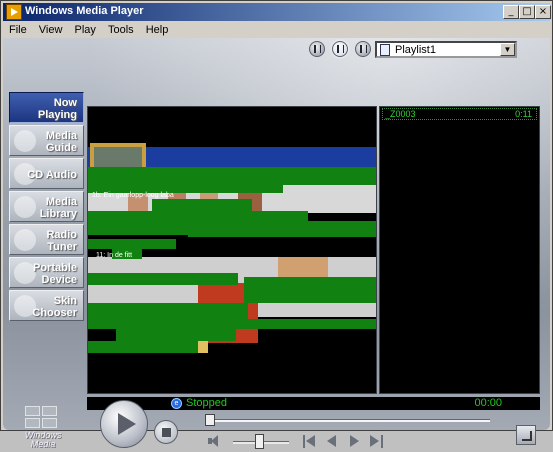  Describe the element at coordinates (42, 418) in the screenshot. I see `windows-flag-icon` at that location.